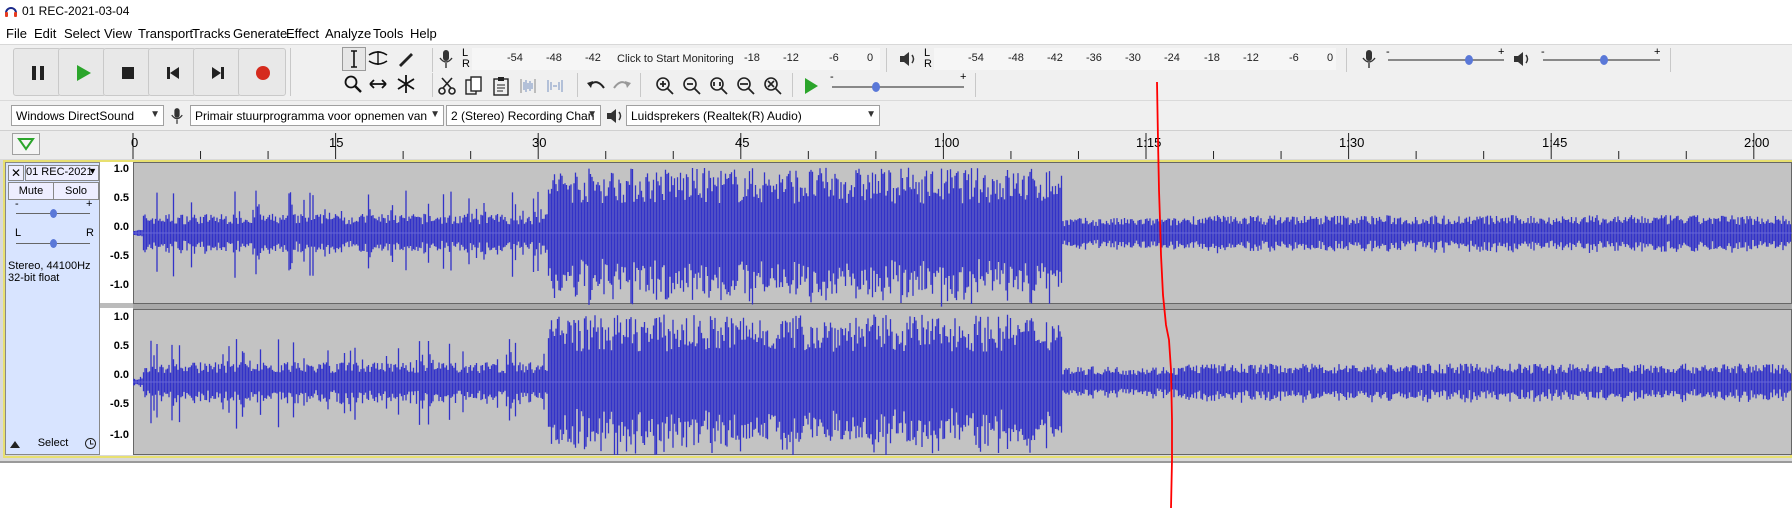  What do you see at coordinates (311, 116) in the screenshot?
I see `recording-device-value: Primair stuurprogramma voor opnemen van` at bounding box center [311, 116].